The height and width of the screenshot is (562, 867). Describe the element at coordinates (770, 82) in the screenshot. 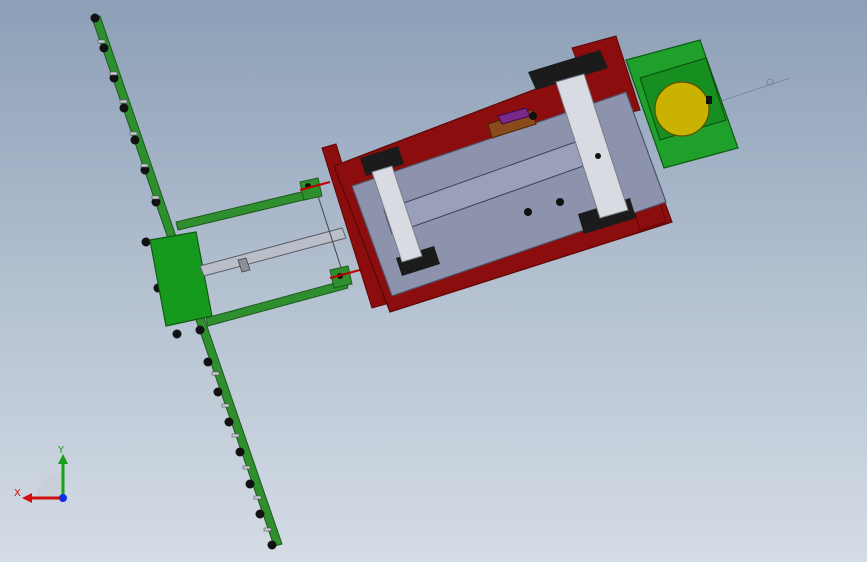

I see `sketch-point` at that location.